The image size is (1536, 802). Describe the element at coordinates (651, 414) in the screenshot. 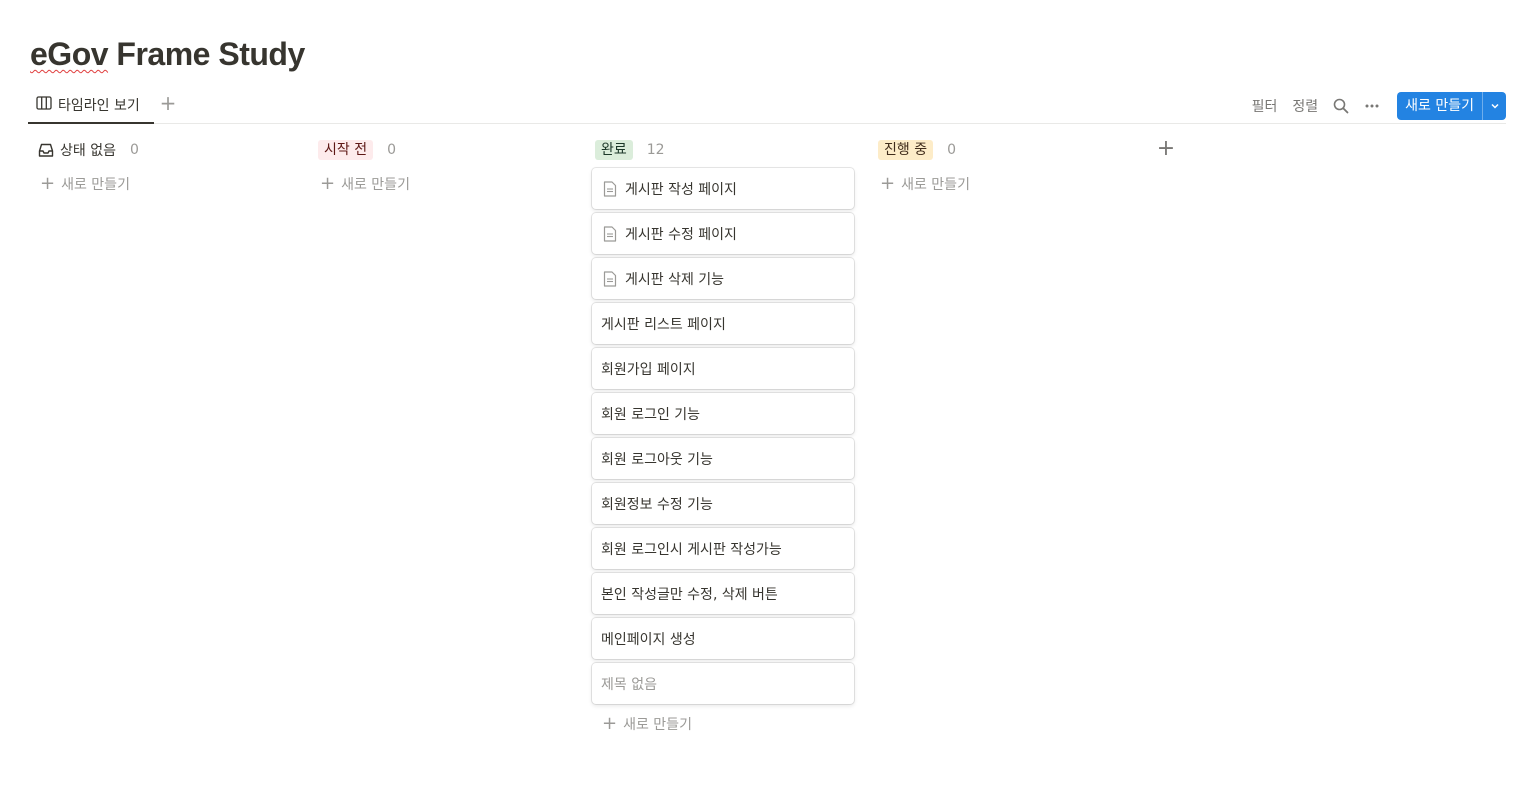

I see `card-title: 회원 로그인 기능` at that location.